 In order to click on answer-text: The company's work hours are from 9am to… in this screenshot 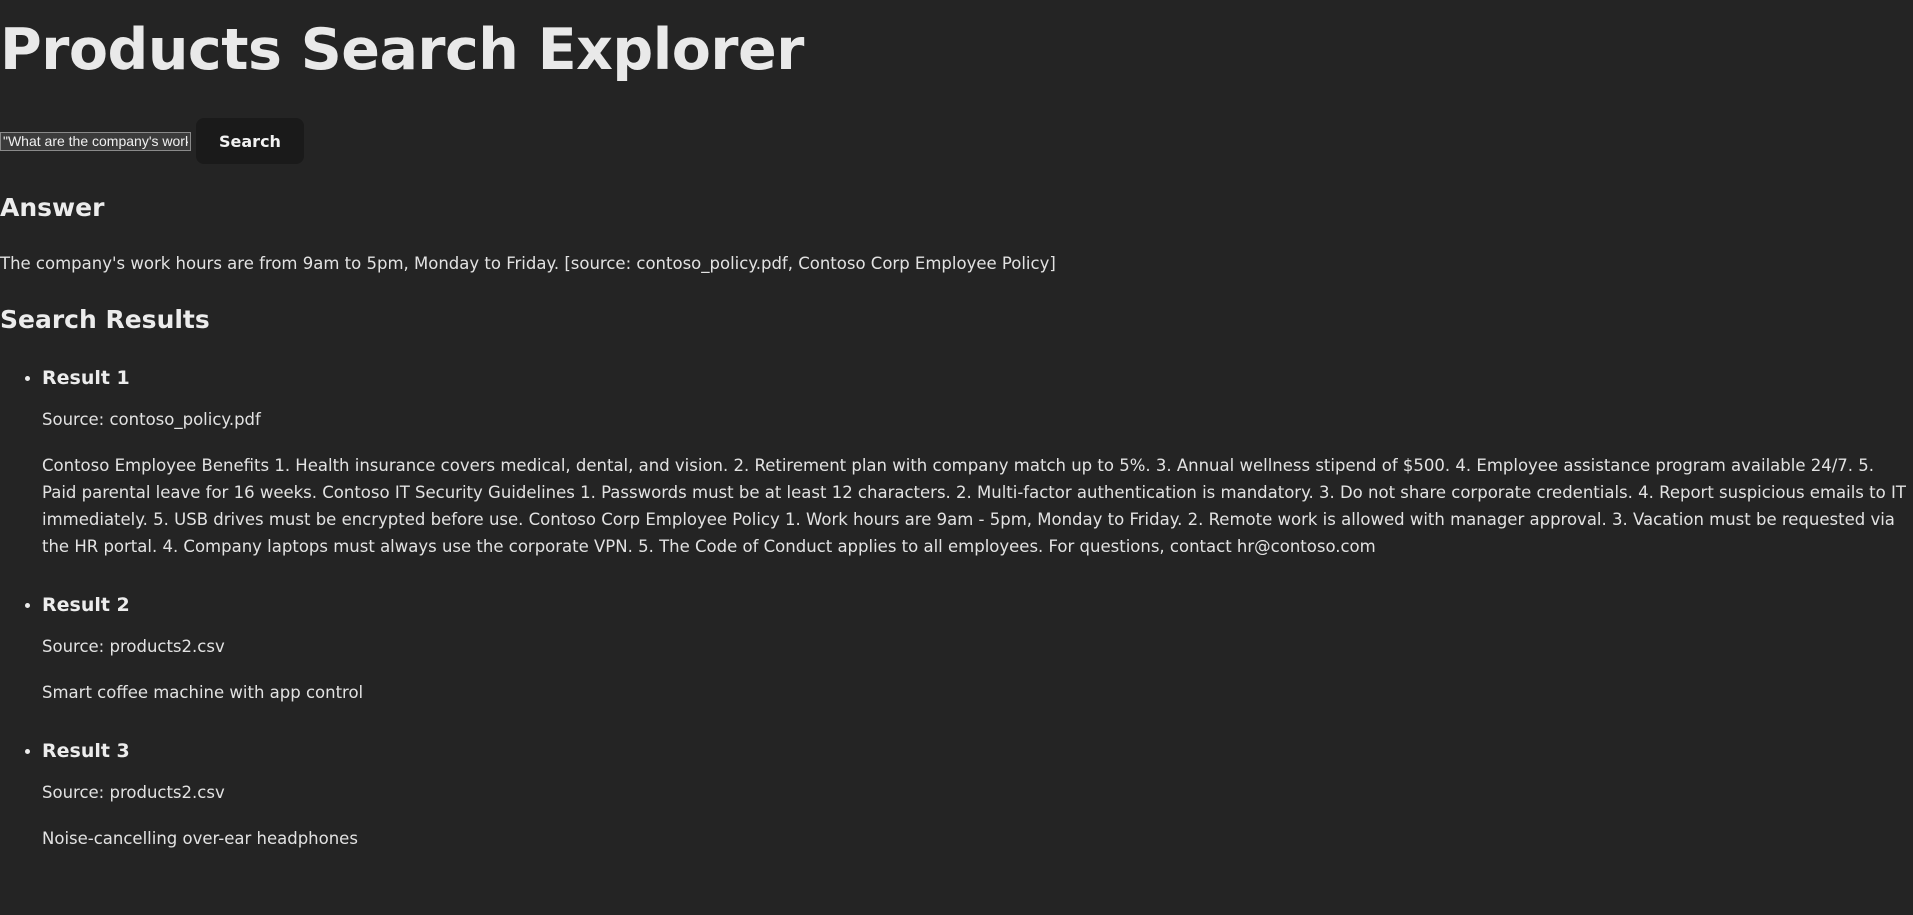, I will do `click(528, 263)`.